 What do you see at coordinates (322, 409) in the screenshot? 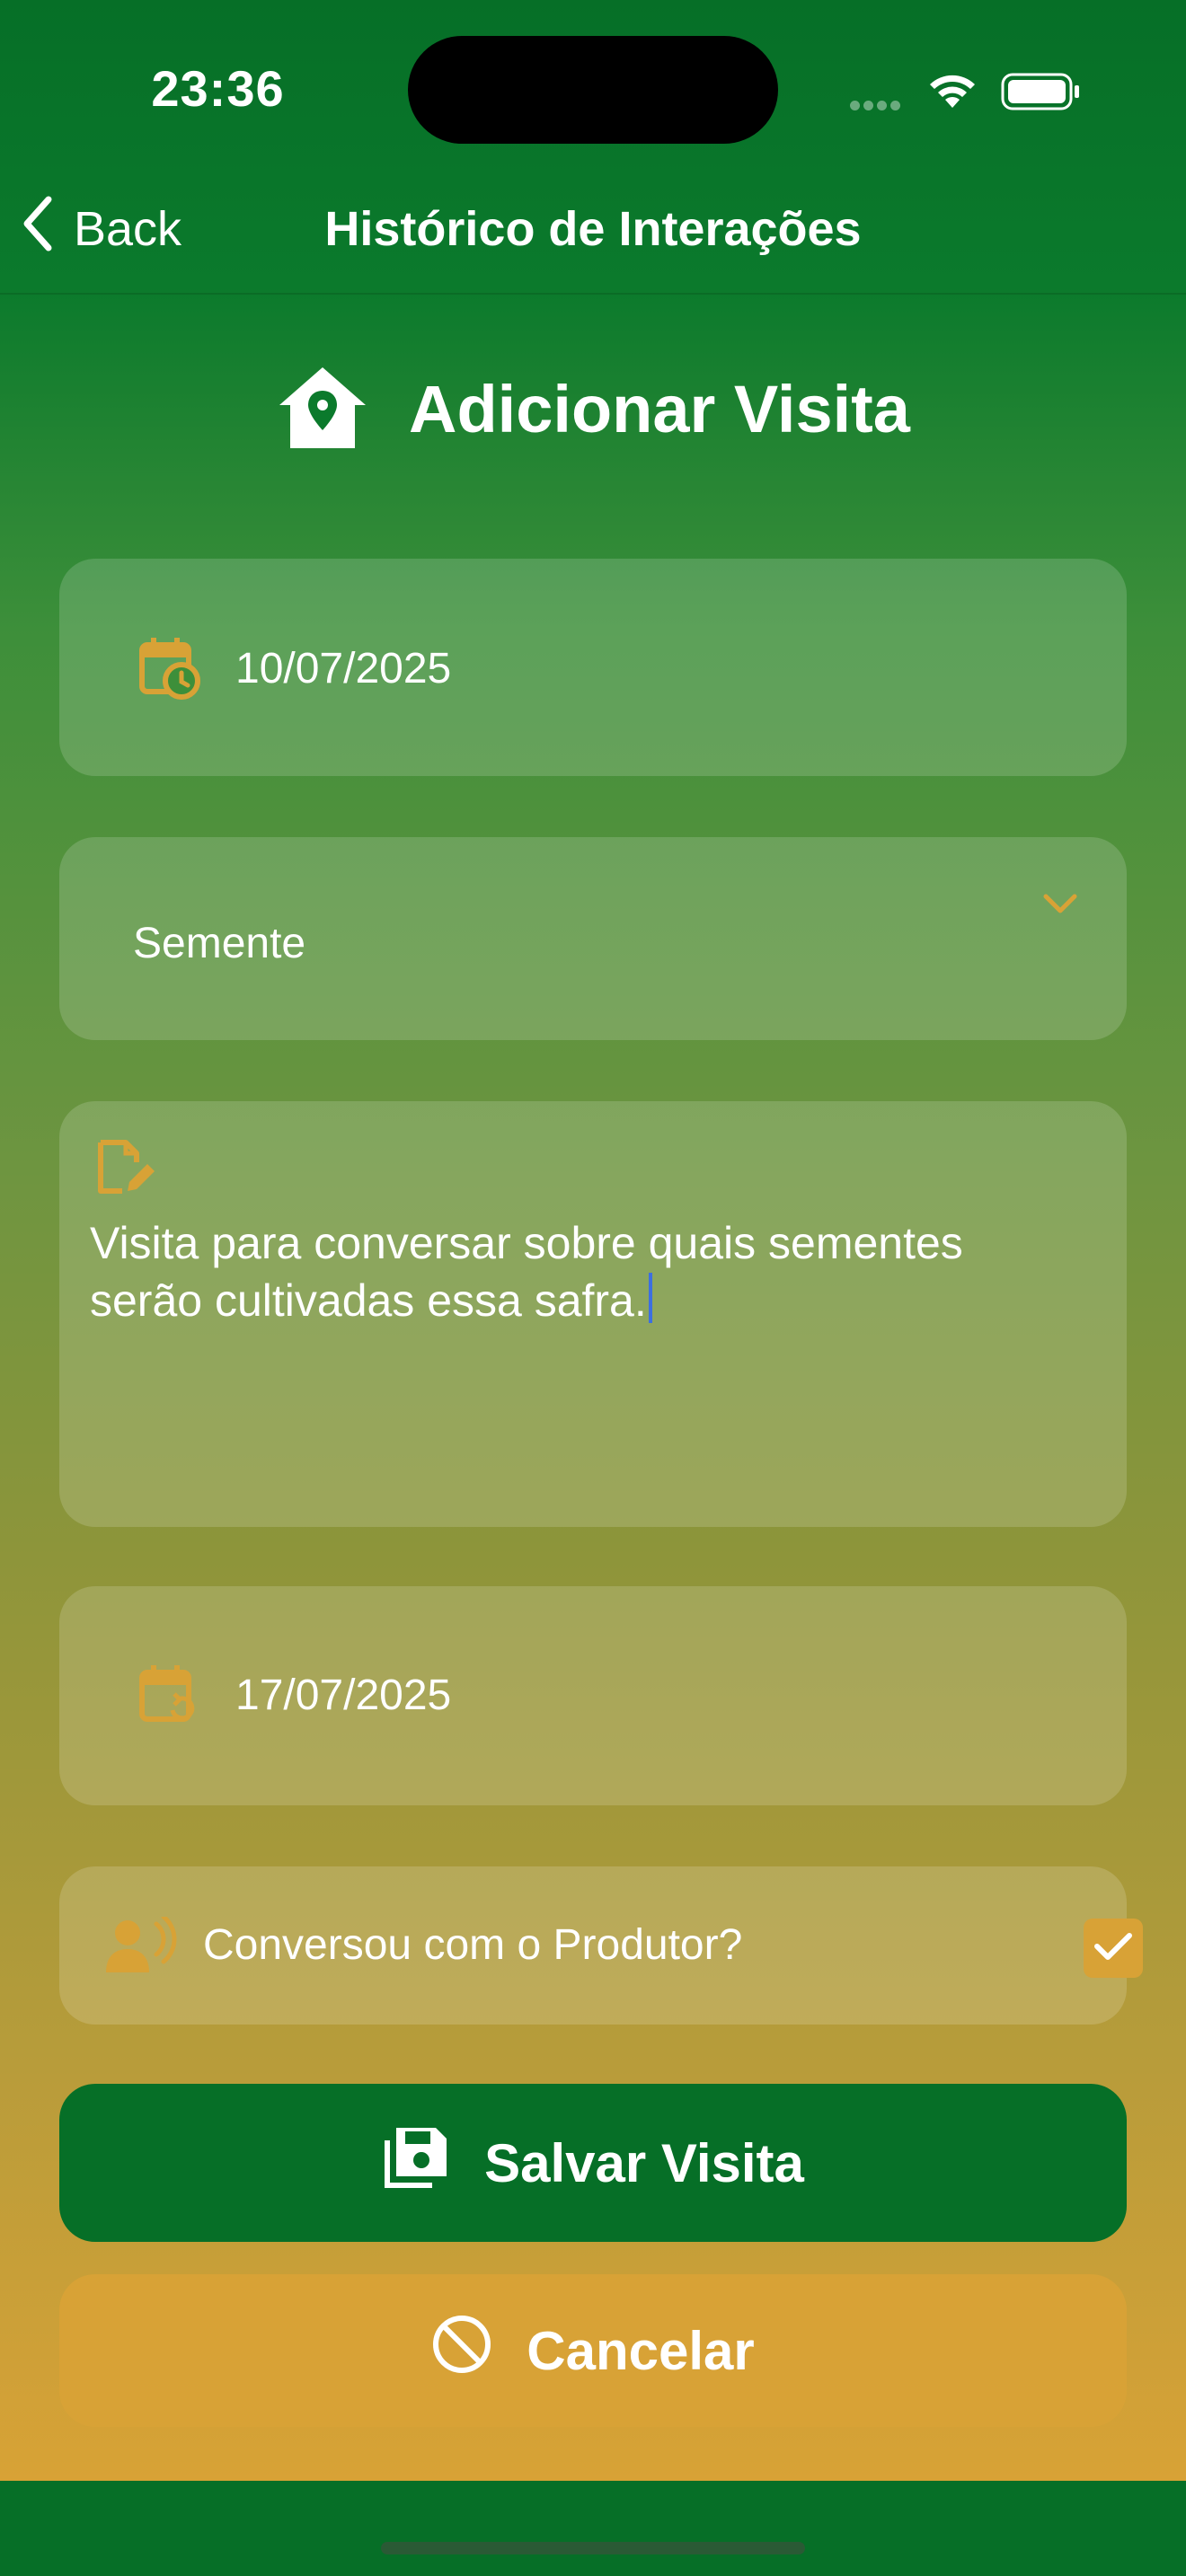
I see `home-location-icon` at bounding box center [322, 409].